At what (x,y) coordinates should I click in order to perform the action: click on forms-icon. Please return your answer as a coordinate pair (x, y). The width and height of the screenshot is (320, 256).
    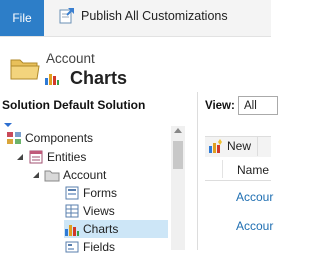
    Looking at the image, I should click on (72, 193).